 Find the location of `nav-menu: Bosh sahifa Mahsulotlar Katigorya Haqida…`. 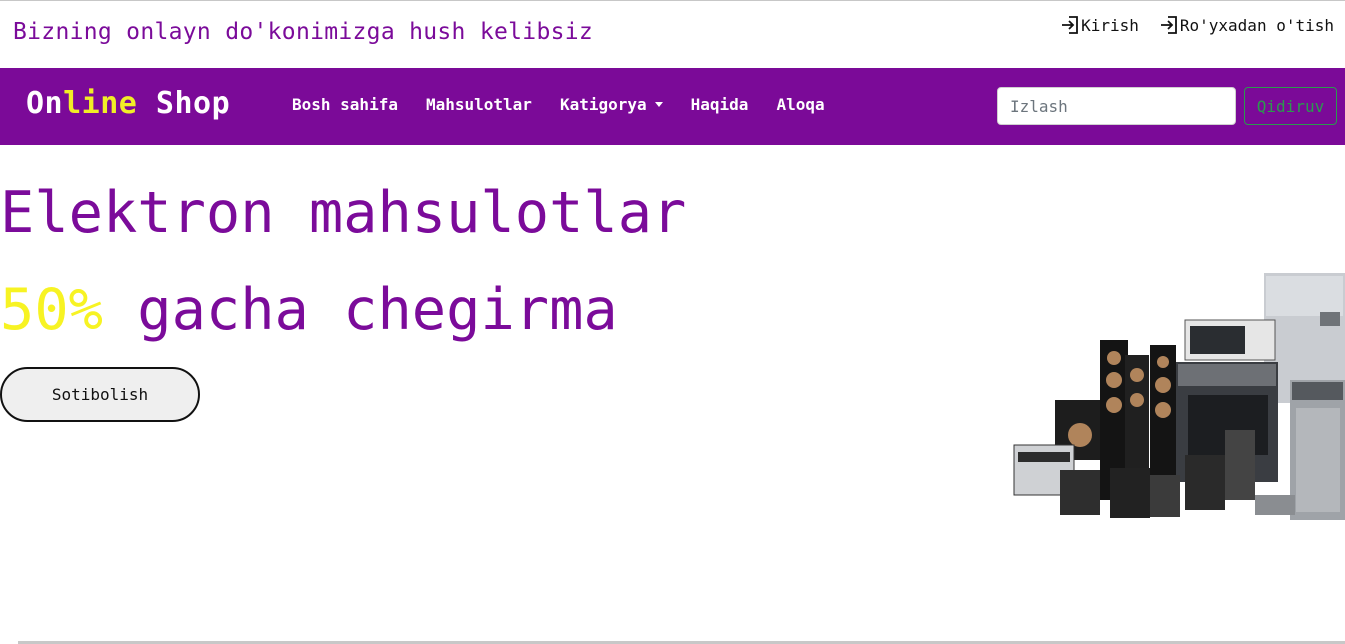

nav-menu: Bosh sahifa Mahsulotlar Katigorya Haqida… is located at coordinates (558, 104).